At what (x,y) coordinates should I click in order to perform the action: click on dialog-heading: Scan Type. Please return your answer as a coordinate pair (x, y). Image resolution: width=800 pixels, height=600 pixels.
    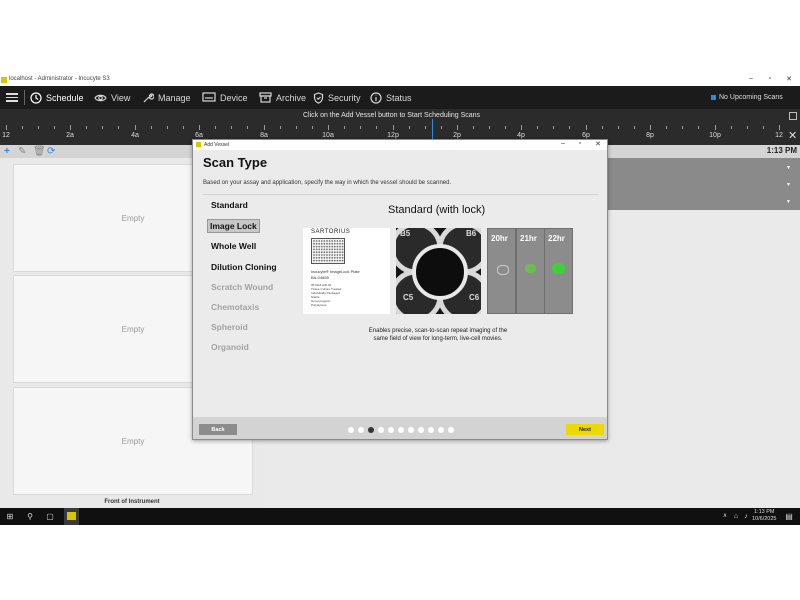
    Looking at the image, I should click on (235, 162).